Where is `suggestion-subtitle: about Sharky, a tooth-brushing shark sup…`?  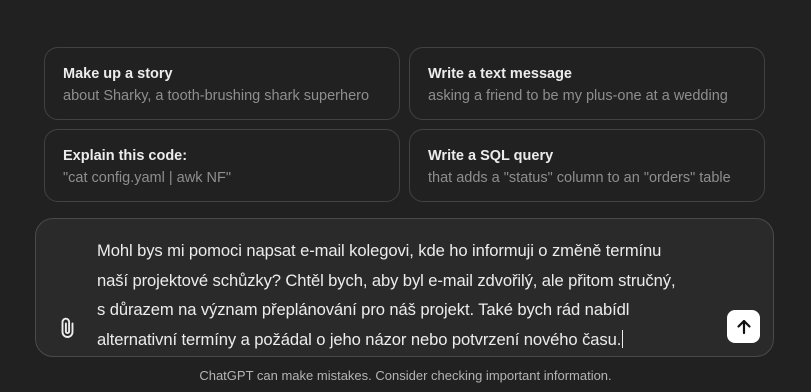 suggestion-subtitle: about Sharky, a tooth-brushing shark sup… is located at coordinates (216, 96).